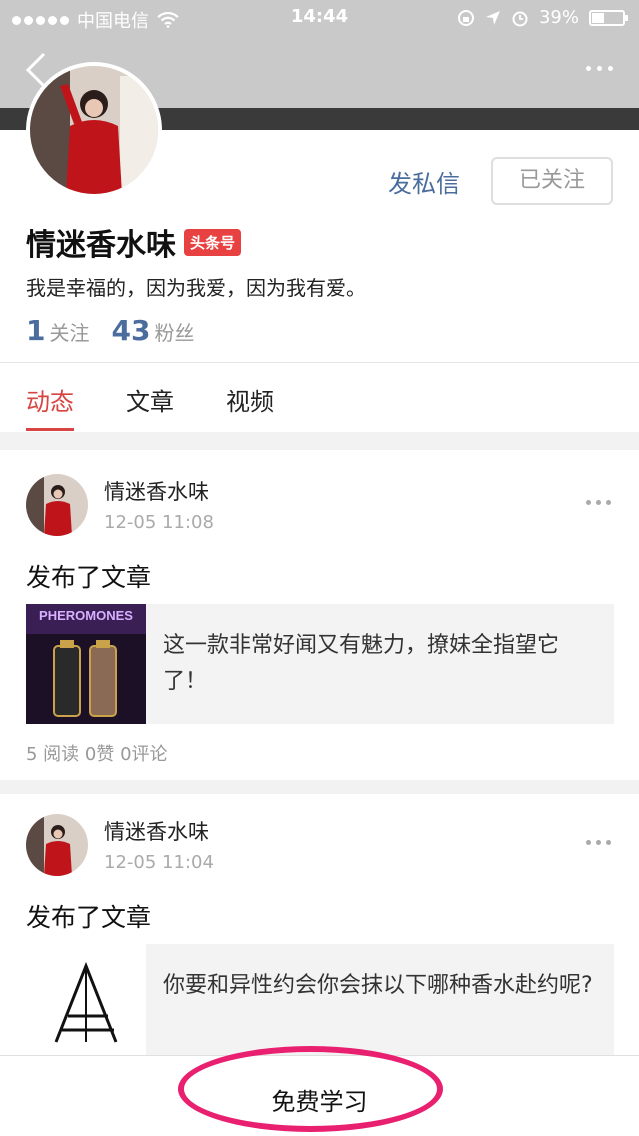 Image resolution: width=639 pixels, height=1136 pixels. I want to click on profile-bio: 我是幸福的，因为我爱，因为我有爱。, so click(196, 288).